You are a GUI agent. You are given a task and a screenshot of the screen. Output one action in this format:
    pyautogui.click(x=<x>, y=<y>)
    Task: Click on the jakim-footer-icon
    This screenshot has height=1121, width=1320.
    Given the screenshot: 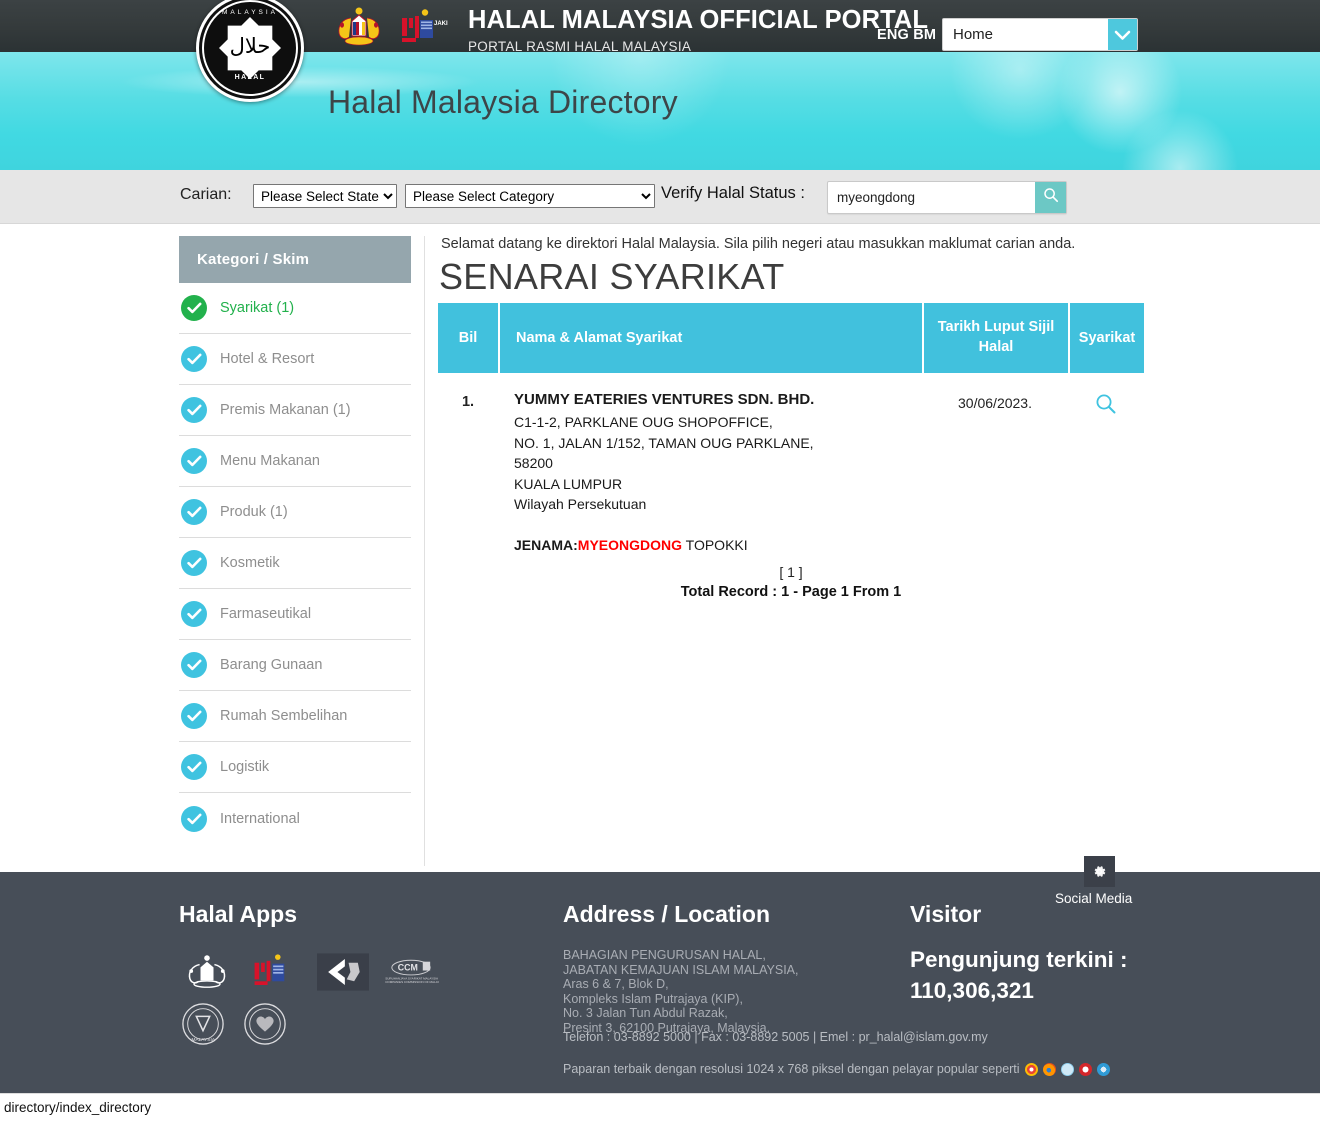 What is the action you would take?
    pyautogui.click(x=275, y=972)
    